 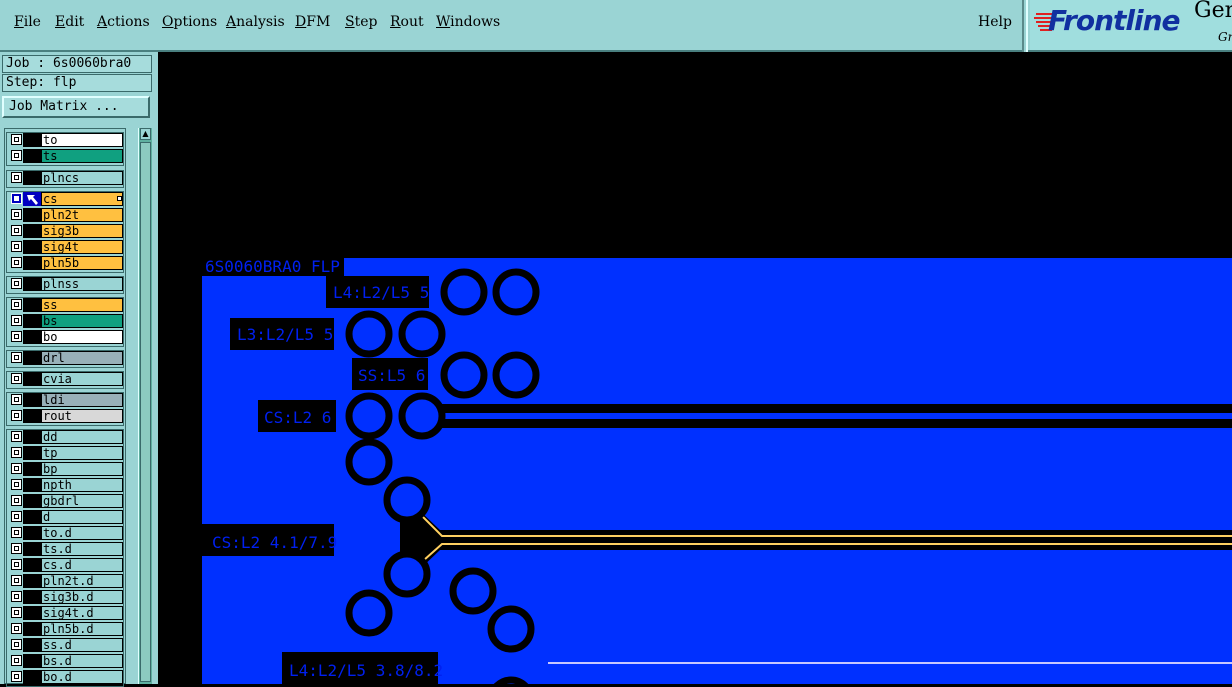 I want to click on menu-dfm: DFM, so click(x=312, y=22).